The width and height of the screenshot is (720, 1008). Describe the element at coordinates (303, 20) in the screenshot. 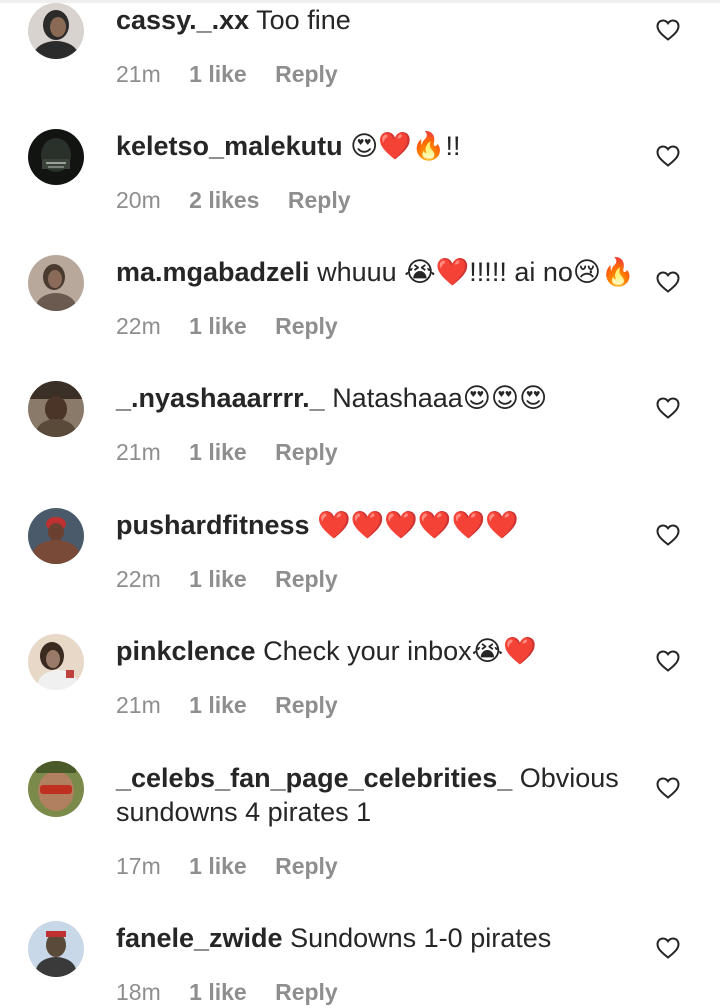

I see `comment-body: Too fine` at that location.